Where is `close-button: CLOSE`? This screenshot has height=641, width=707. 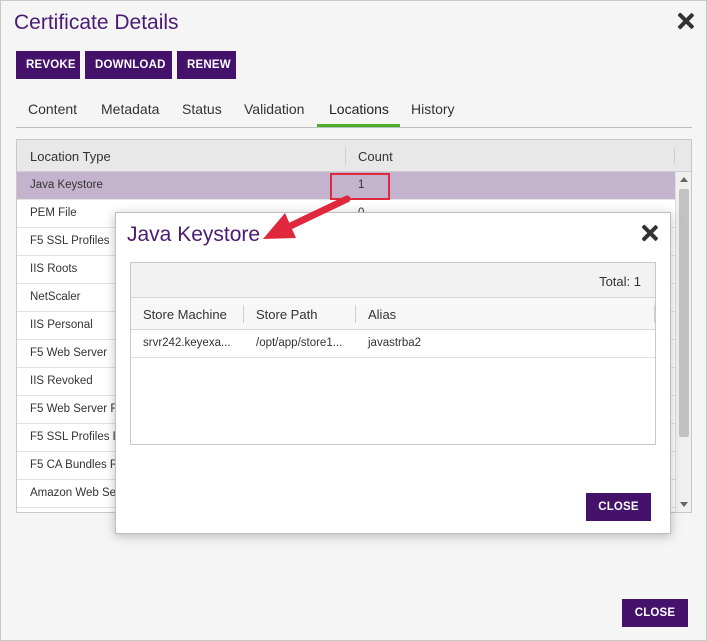 close-button: CLOSE is located at coordinates (655, 613).